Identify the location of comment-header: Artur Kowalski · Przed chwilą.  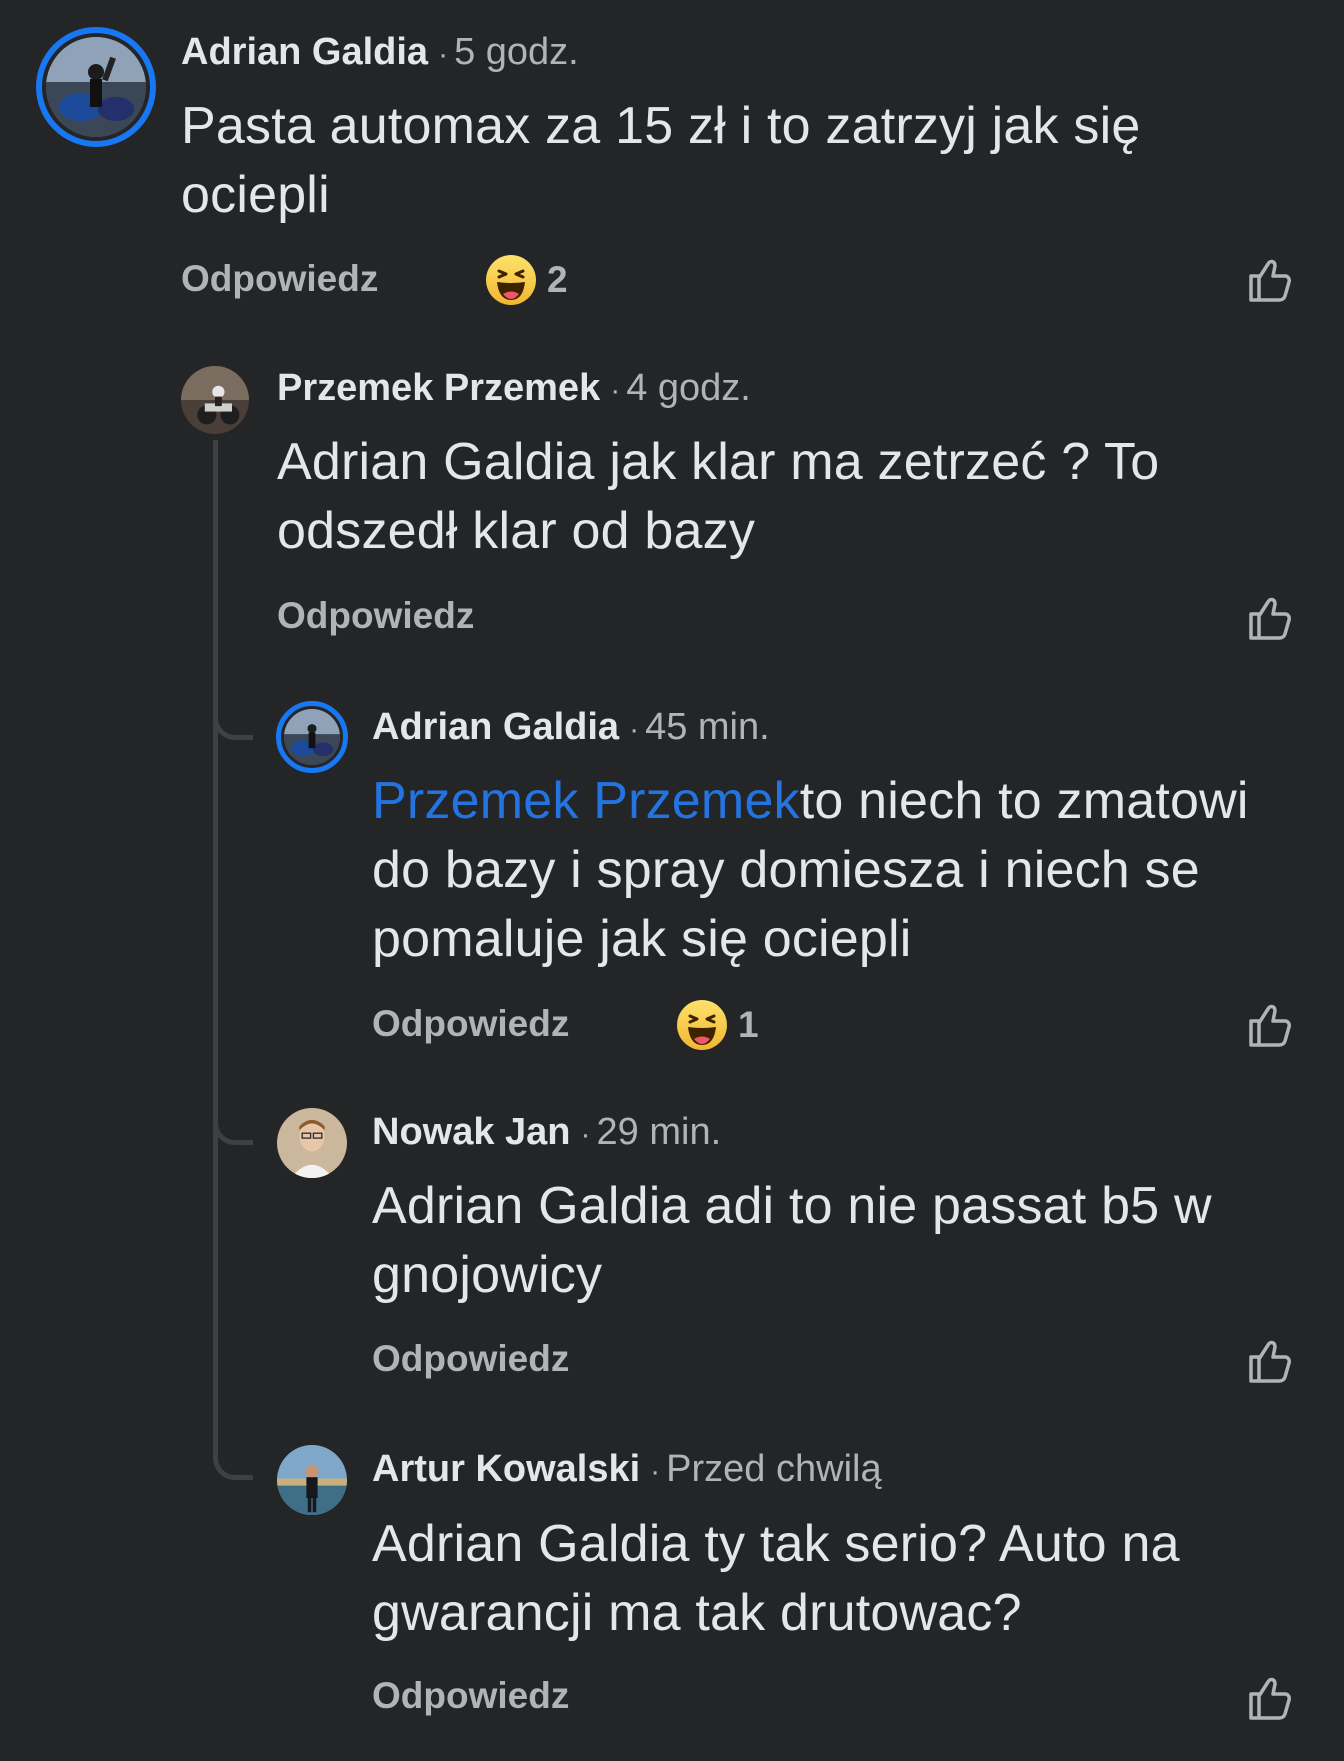
(627, 1470).